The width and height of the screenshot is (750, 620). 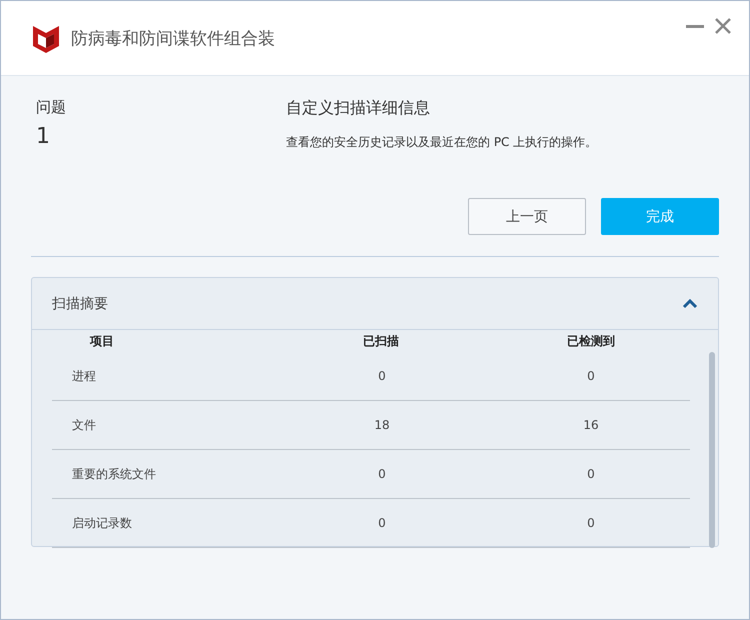 What do you see at coordinates (43, 136) in the screenshot?
I see `issues-count: 1` at bounding box center [43, 136].